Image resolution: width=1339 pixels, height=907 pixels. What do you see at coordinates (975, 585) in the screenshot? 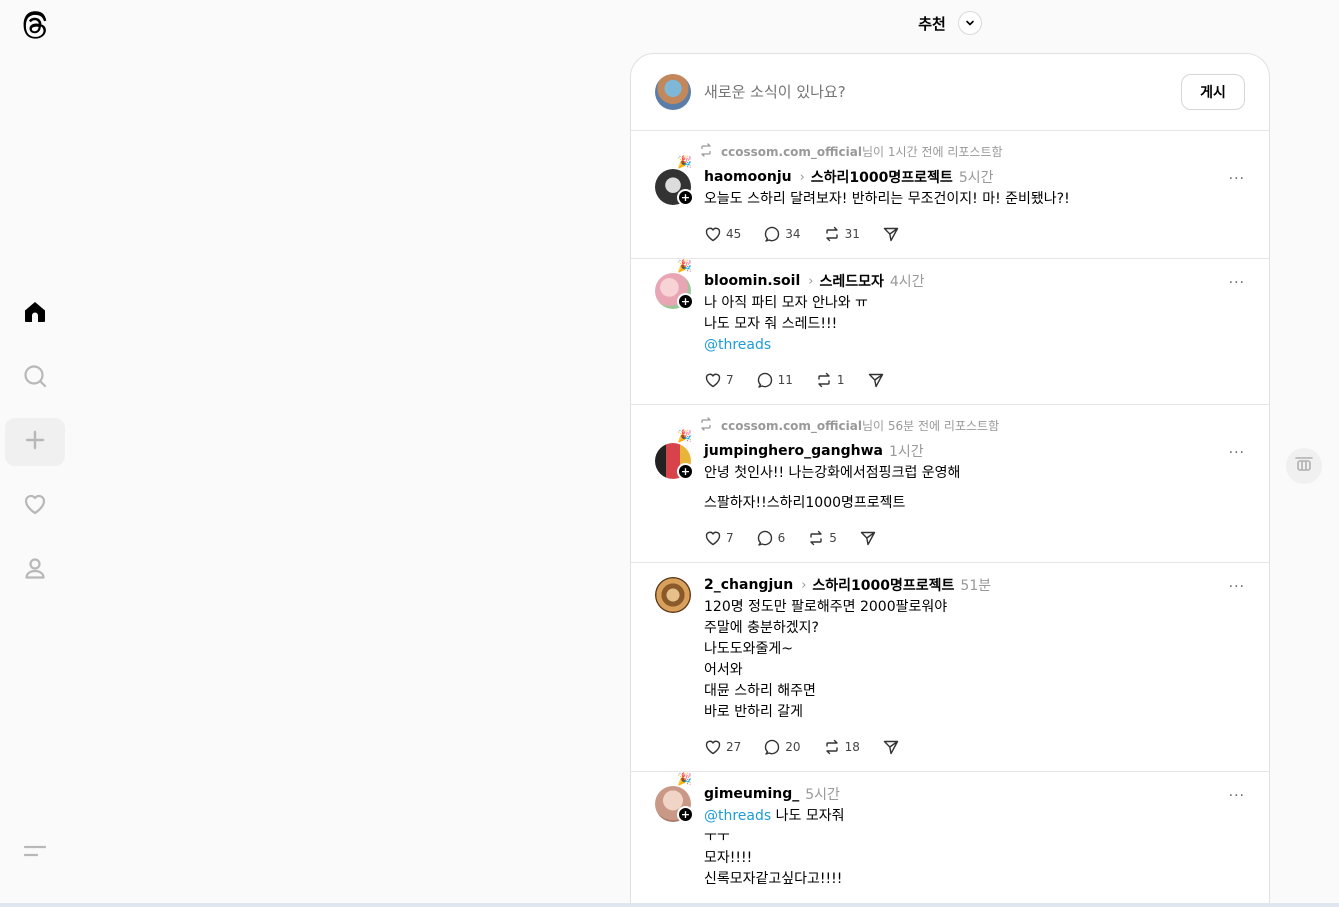
I see `post-time: 51분` at bounding box center [975, 585].